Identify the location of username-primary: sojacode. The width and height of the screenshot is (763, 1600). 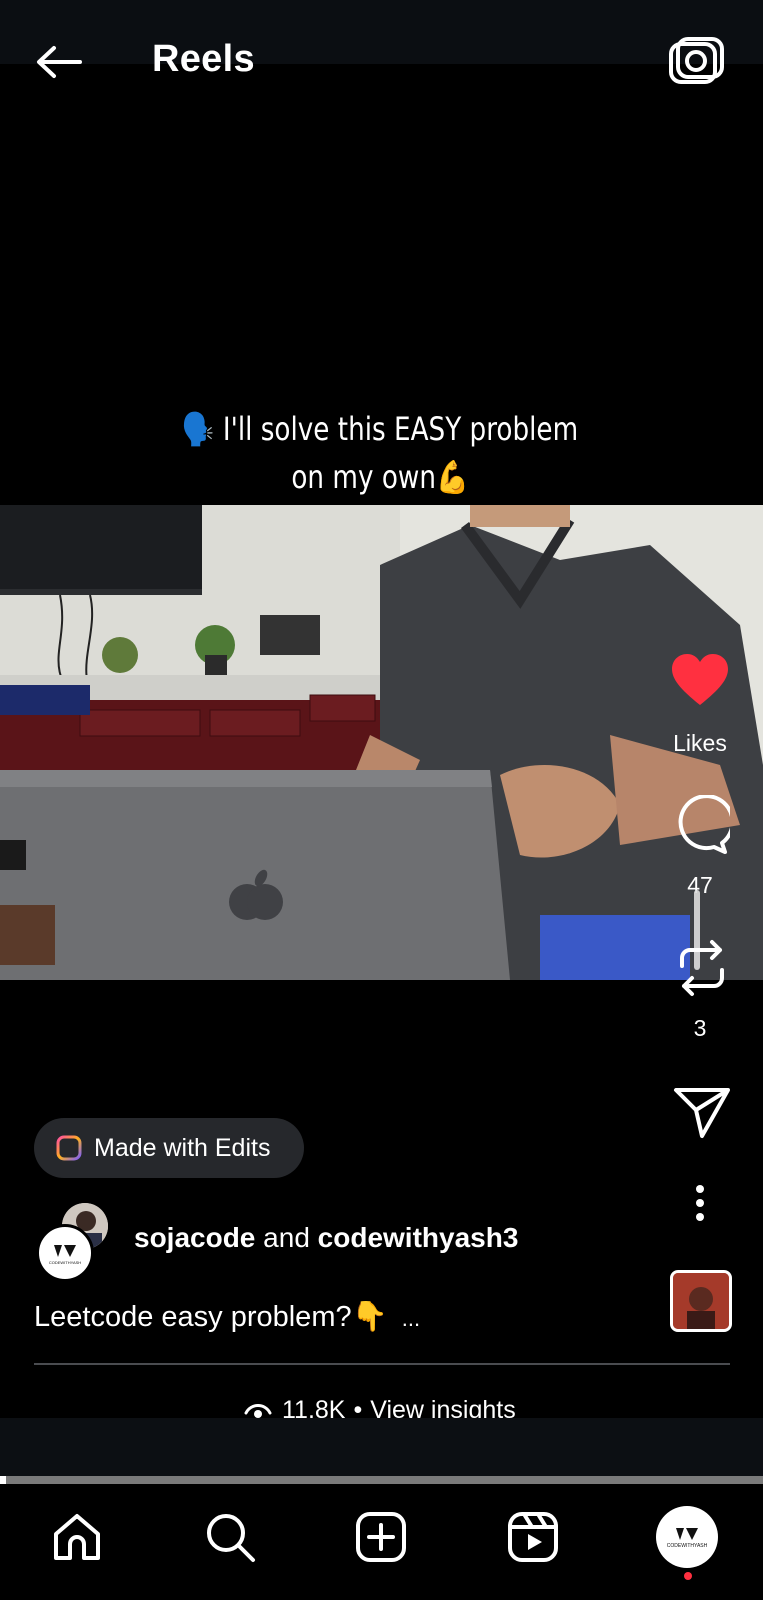
(194, 1237).